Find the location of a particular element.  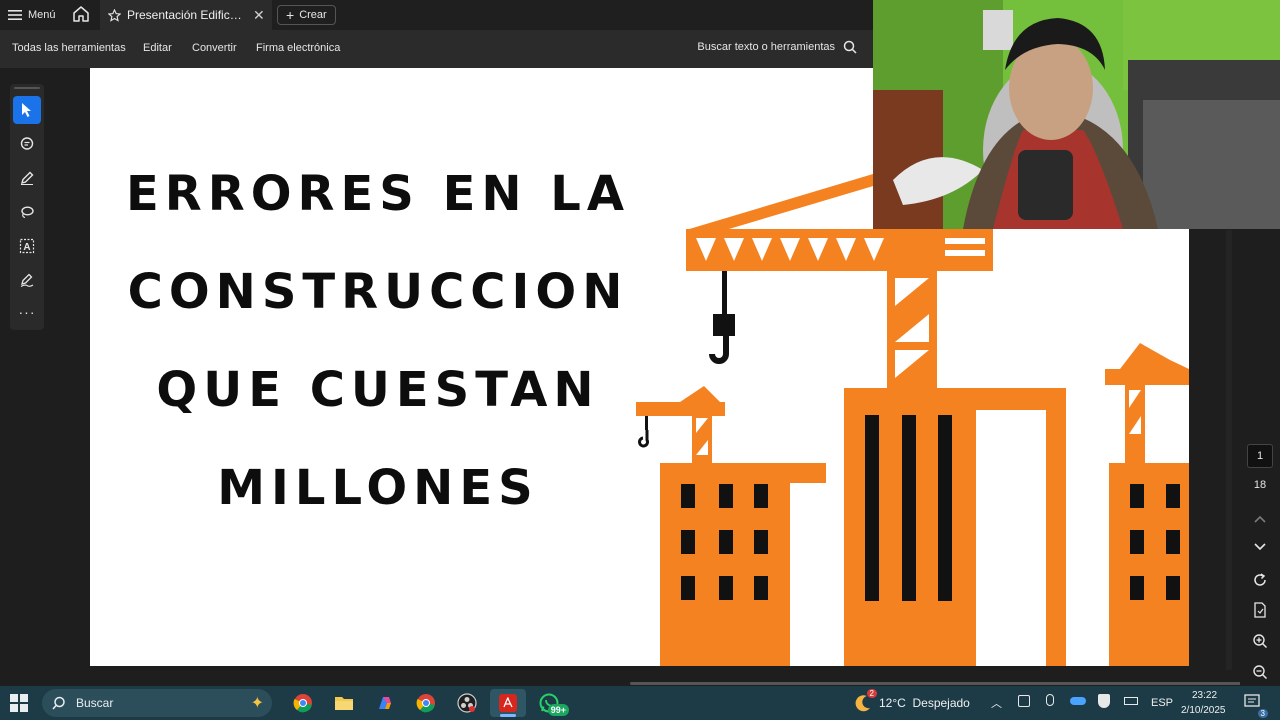

quick-tools-panel: A ··· is located at coordinates (27, 207).